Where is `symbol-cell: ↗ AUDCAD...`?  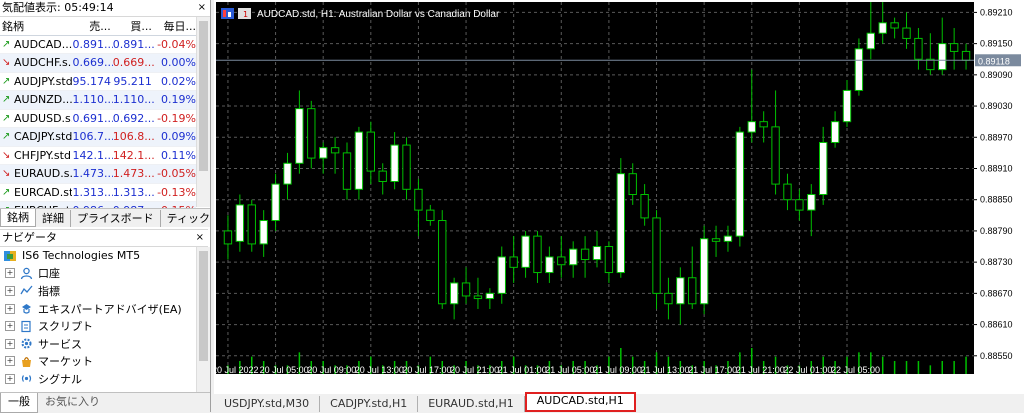 symbol-cell: ↗ AUDCAD... is located at coordinates (36, 44).